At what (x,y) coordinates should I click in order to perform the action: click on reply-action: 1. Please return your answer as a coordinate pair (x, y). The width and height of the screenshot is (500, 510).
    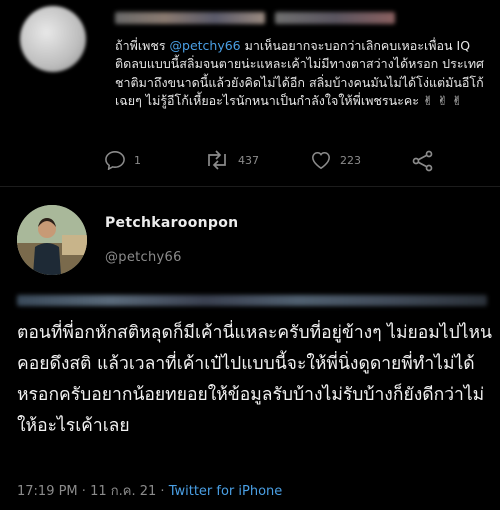
    Looking at the image, I should click on (122, 160).